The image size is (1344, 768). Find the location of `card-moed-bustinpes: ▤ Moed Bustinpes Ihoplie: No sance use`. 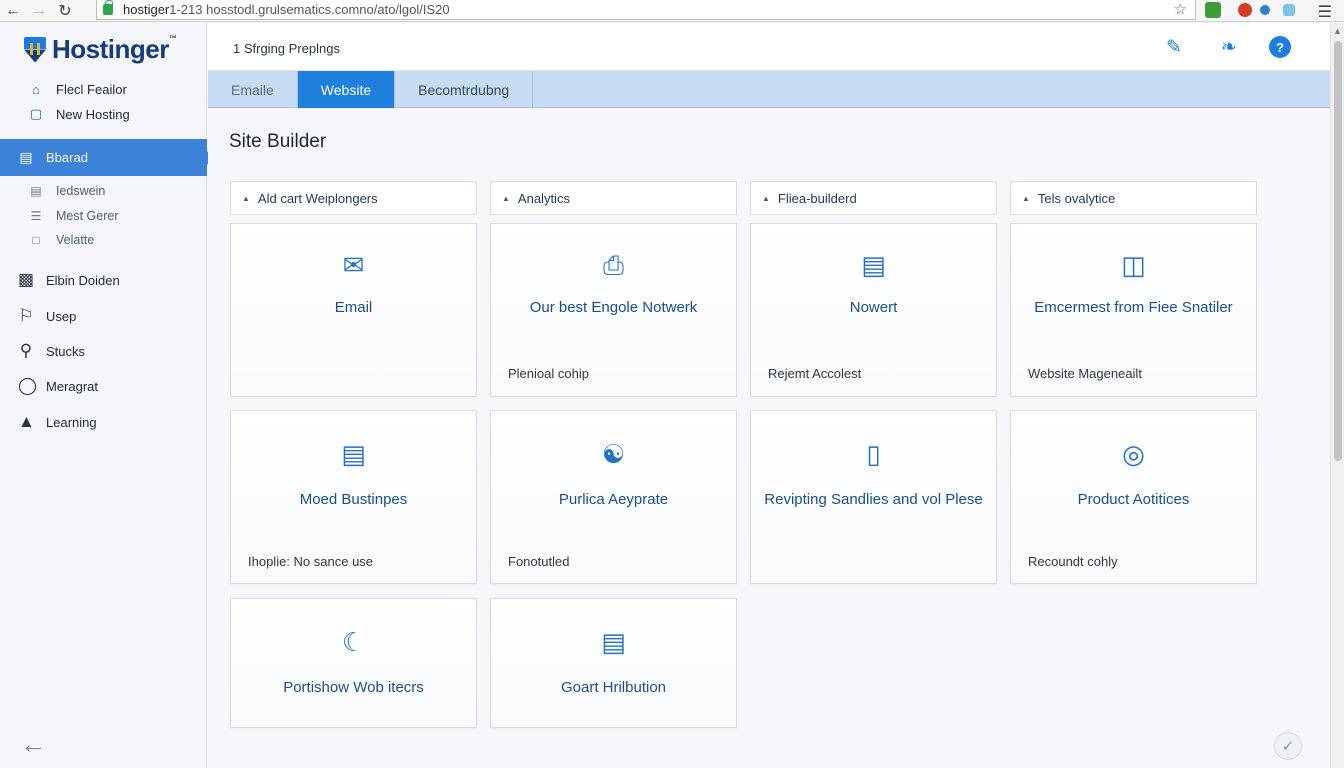

card-moed-bustinpes: ▤ Moed Bustinpes Ihoplie: No sance use is located at coordinates (353, 497).